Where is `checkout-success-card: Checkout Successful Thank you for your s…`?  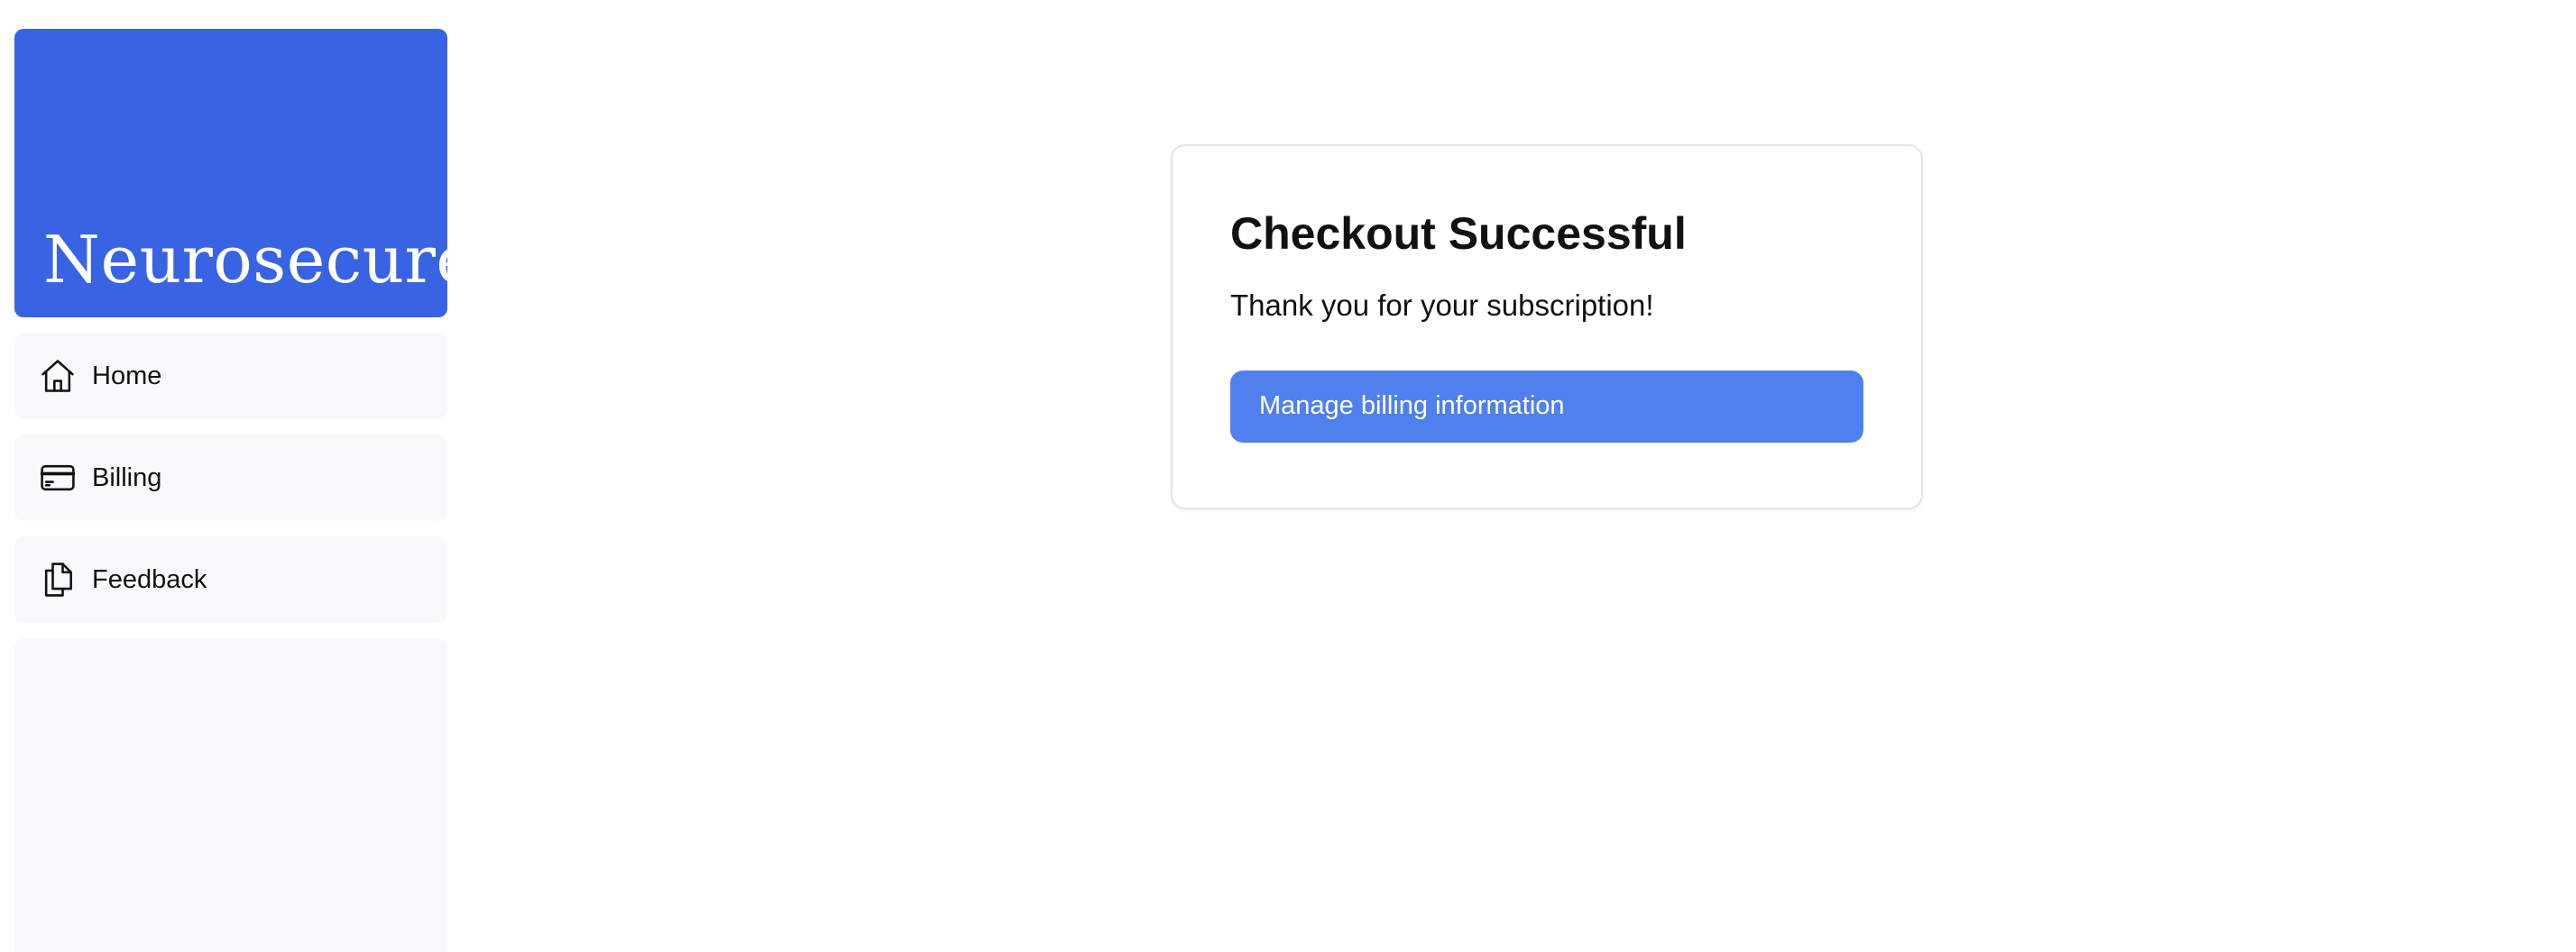 checkout-success-card: Checkout Successful Thank you for your s… is located at coordinates (1547, 327).